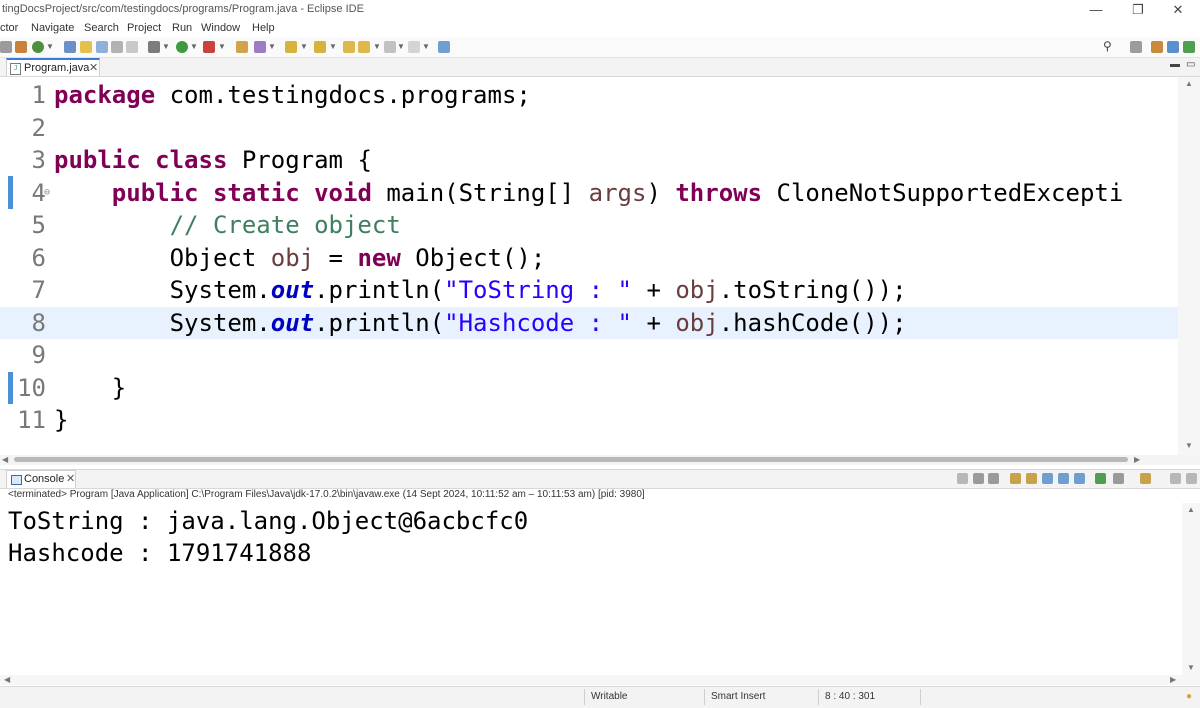 The height and width of the screenshot is (708, 1200). I want to click on lightbulb-icon: ●, so click(1189, 696).